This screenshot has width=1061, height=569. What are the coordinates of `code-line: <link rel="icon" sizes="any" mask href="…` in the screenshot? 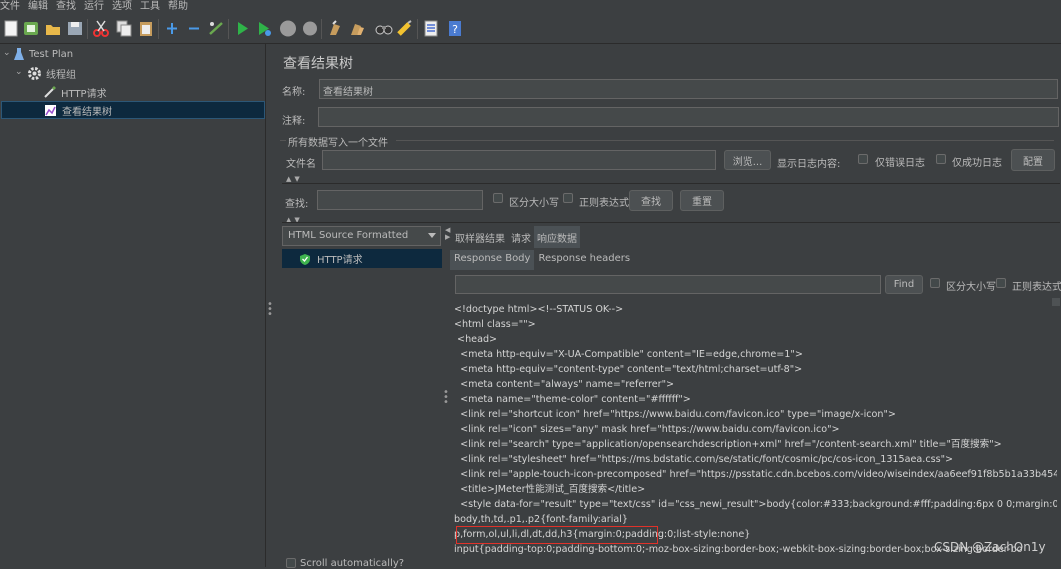 It's located at (647, 429).